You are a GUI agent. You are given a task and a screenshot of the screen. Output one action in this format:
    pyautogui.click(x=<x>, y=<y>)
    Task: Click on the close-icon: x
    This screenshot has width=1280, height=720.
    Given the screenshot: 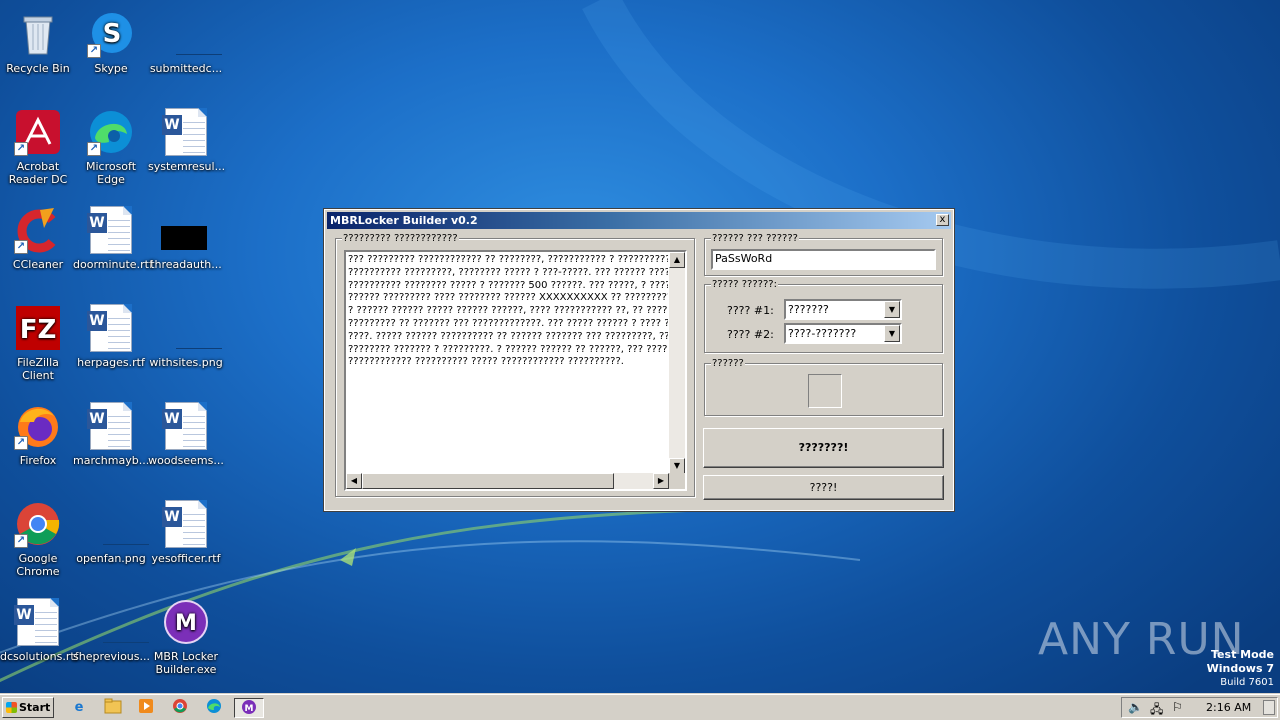 What is the action you would take?
    pyautogui.click(x=942, y=219)
    